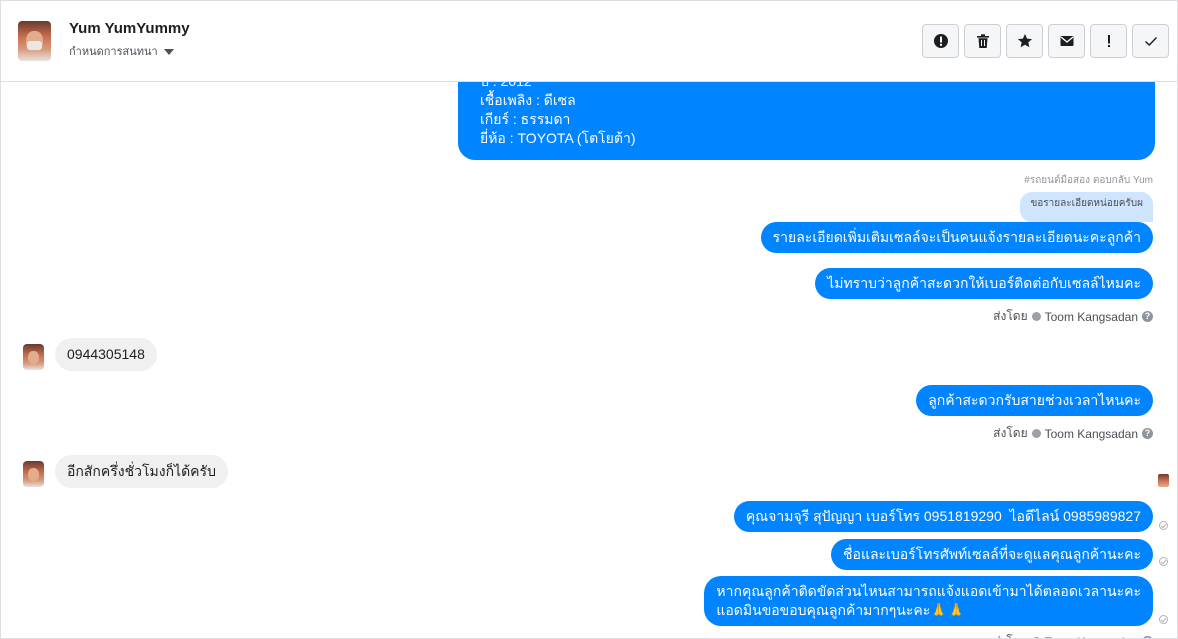 This screenshot has height=639, width=1178. I want to click on avatar-mask, so click(34, 45).